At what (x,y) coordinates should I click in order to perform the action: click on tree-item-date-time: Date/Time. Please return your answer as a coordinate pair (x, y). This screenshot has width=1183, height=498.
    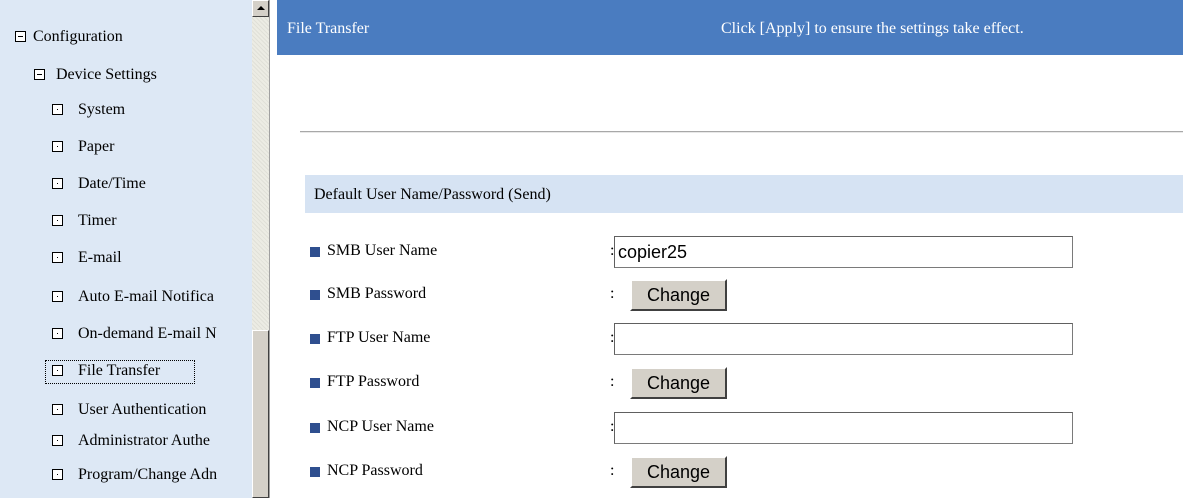
    Looking at the image, I should click on (125, 184).